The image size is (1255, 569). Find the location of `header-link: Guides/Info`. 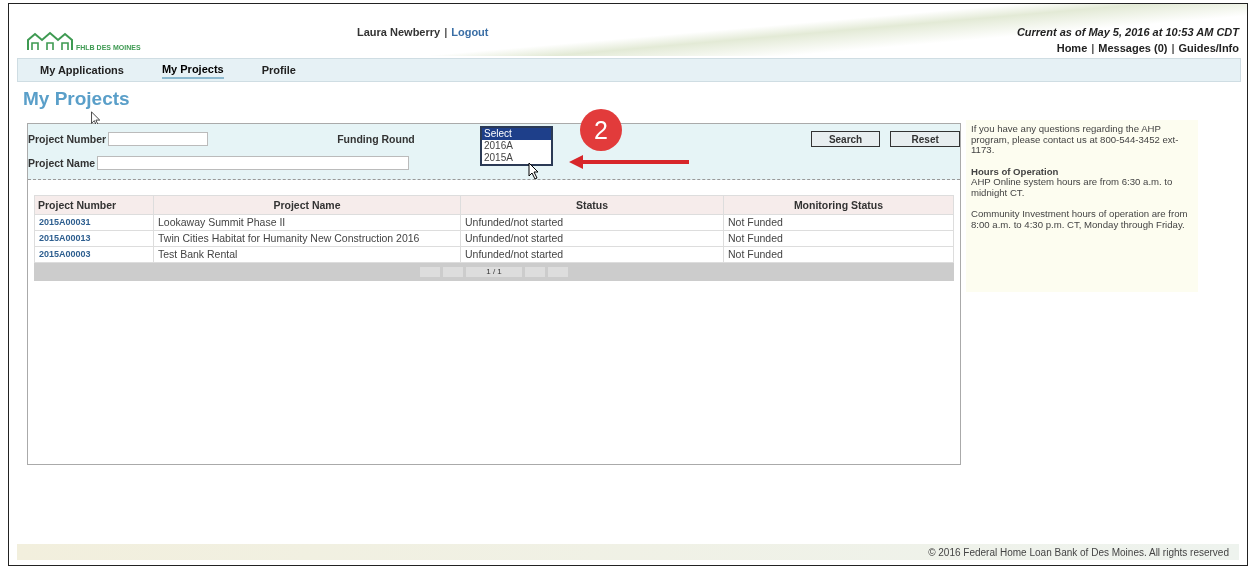

header-link: Guides/Info is located at coordinates (1208, 48).